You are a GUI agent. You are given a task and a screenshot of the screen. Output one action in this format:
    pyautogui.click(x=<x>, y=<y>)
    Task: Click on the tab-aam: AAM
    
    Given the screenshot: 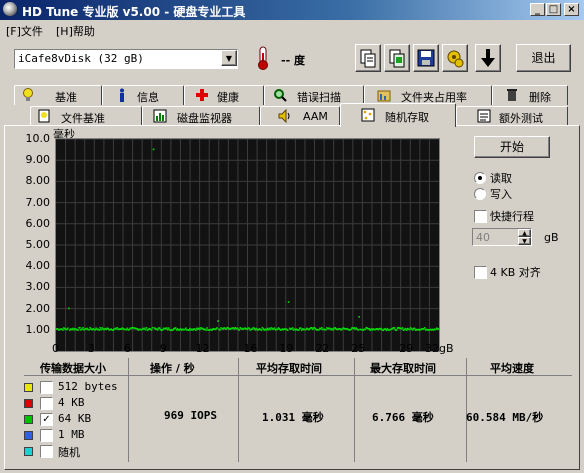 What is the action you would take?
    pyautogui.click(x=300, y=116)
    